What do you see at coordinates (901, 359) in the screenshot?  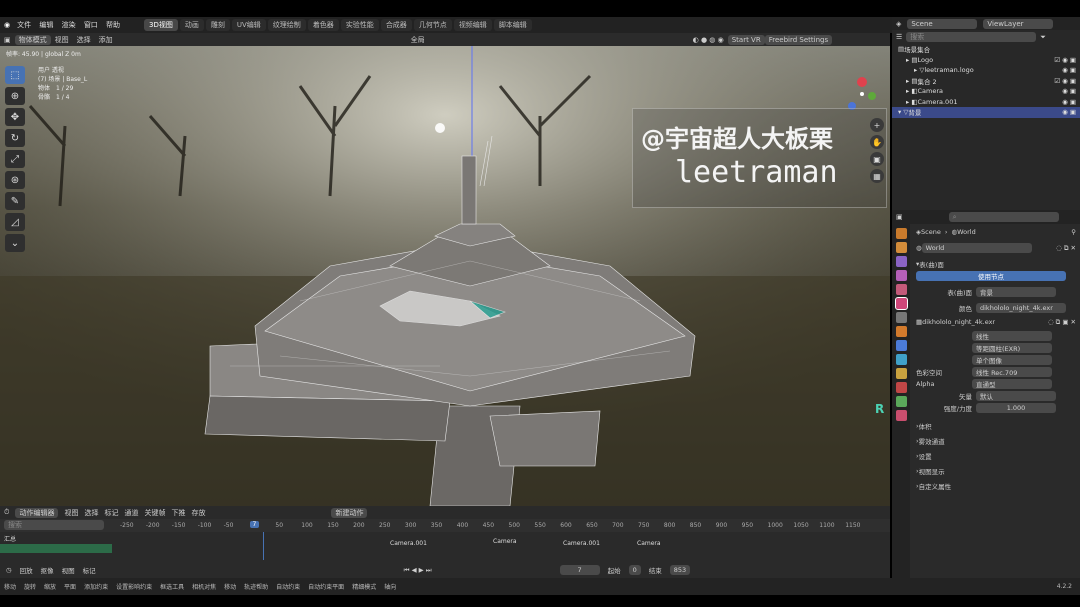 I see `particles-tab-icon` at bounding box center [901, 359].